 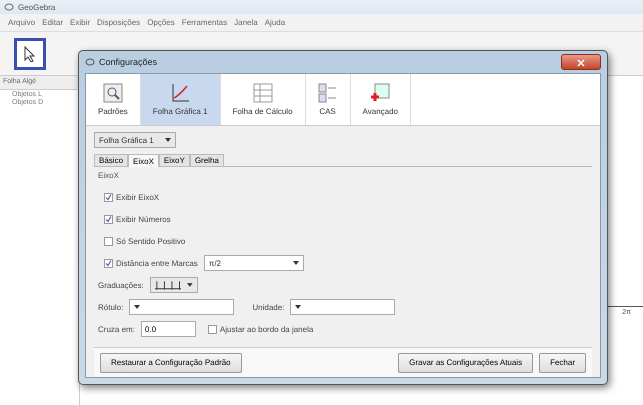 What do you see at coordinates (151, 263) in the screenshot?
I see `checkbox: Distância entre Marcas` at bounding box center [151, 263].